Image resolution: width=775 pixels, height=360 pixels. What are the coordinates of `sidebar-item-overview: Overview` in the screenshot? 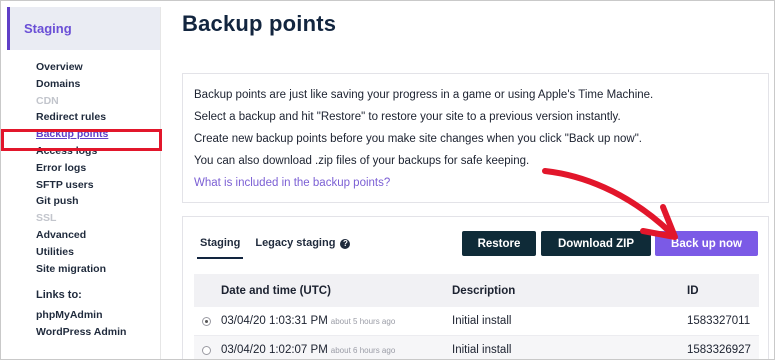 It's located at (72, 67).